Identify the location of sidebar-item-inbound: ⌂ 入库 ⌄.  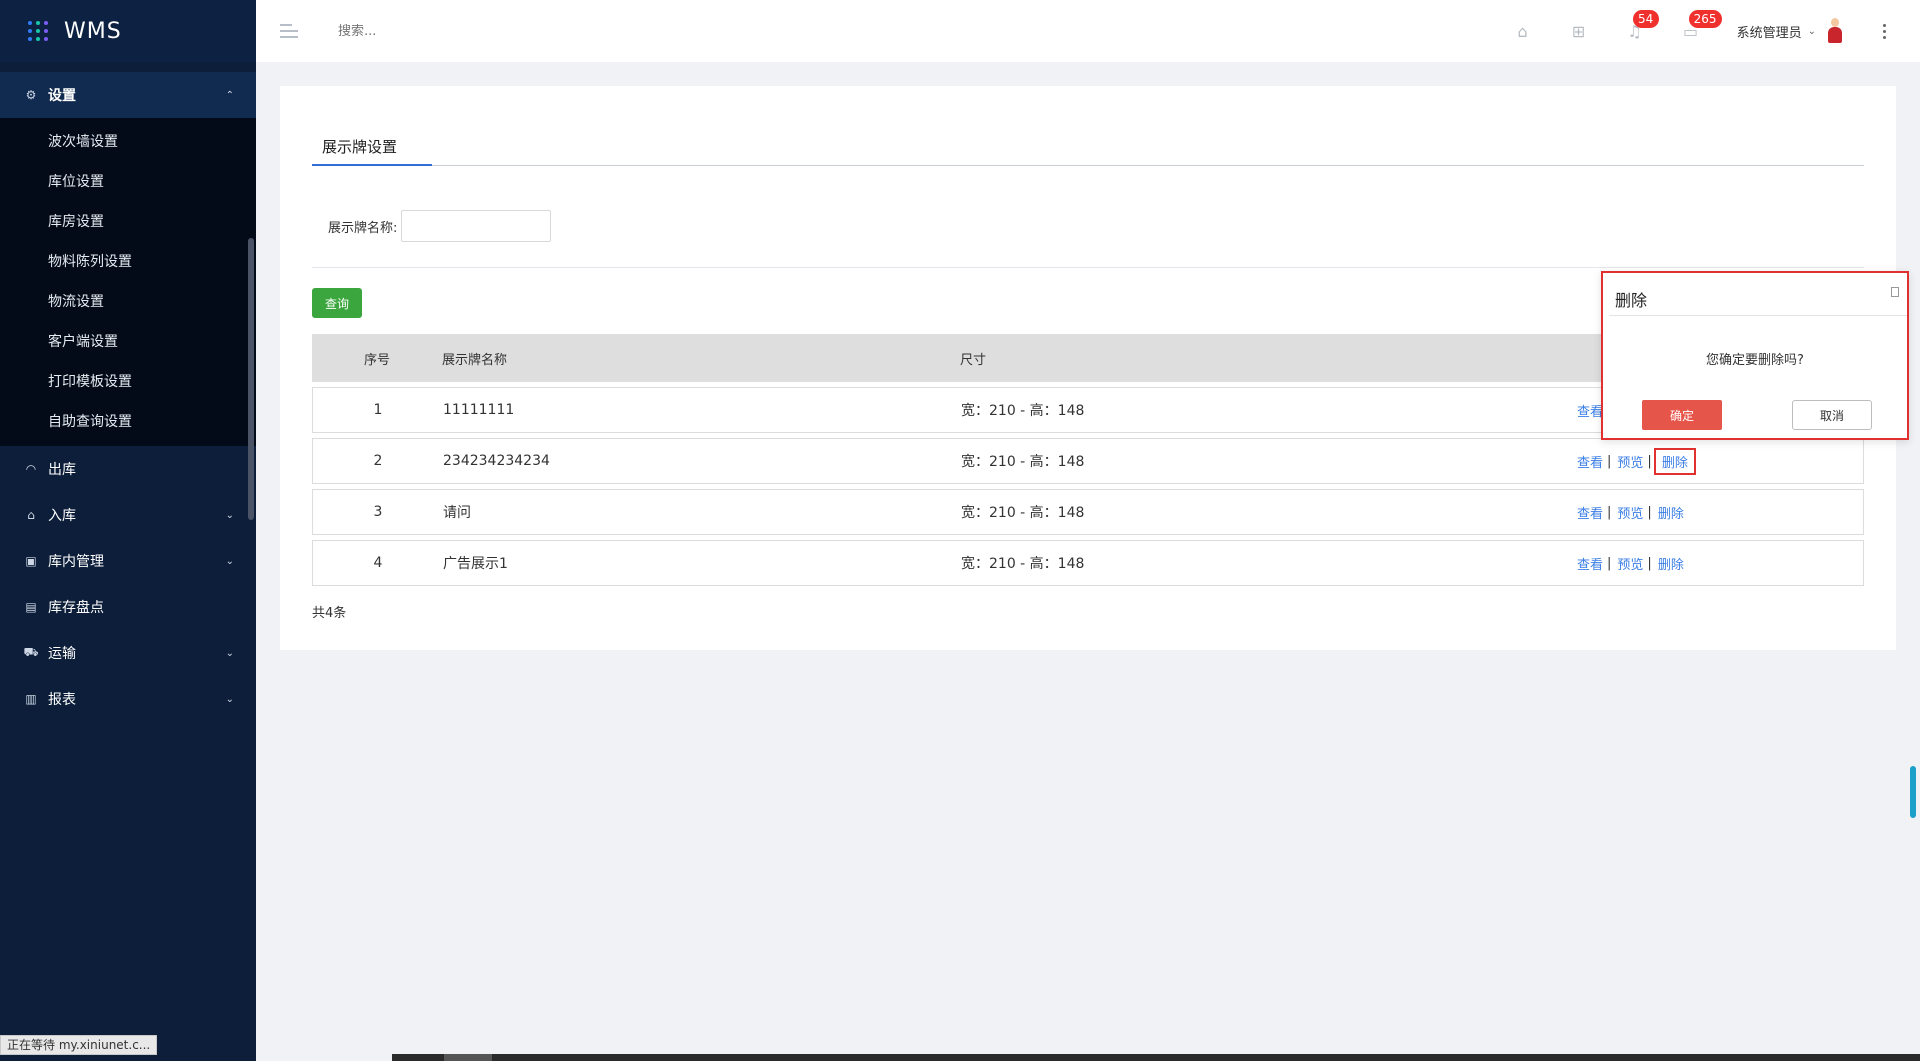
(128, 515).